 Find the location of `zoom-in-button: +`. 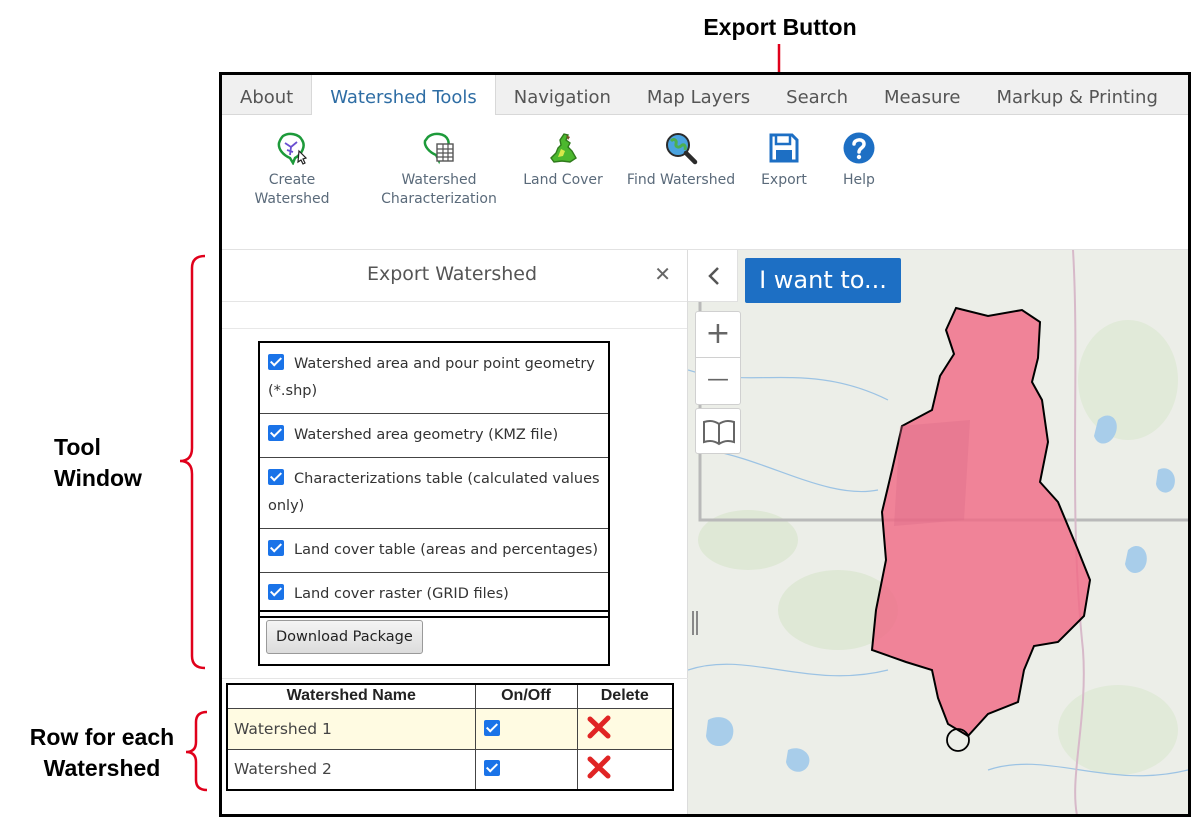

zoom-in-button: + is located at coordinates (718, 335).